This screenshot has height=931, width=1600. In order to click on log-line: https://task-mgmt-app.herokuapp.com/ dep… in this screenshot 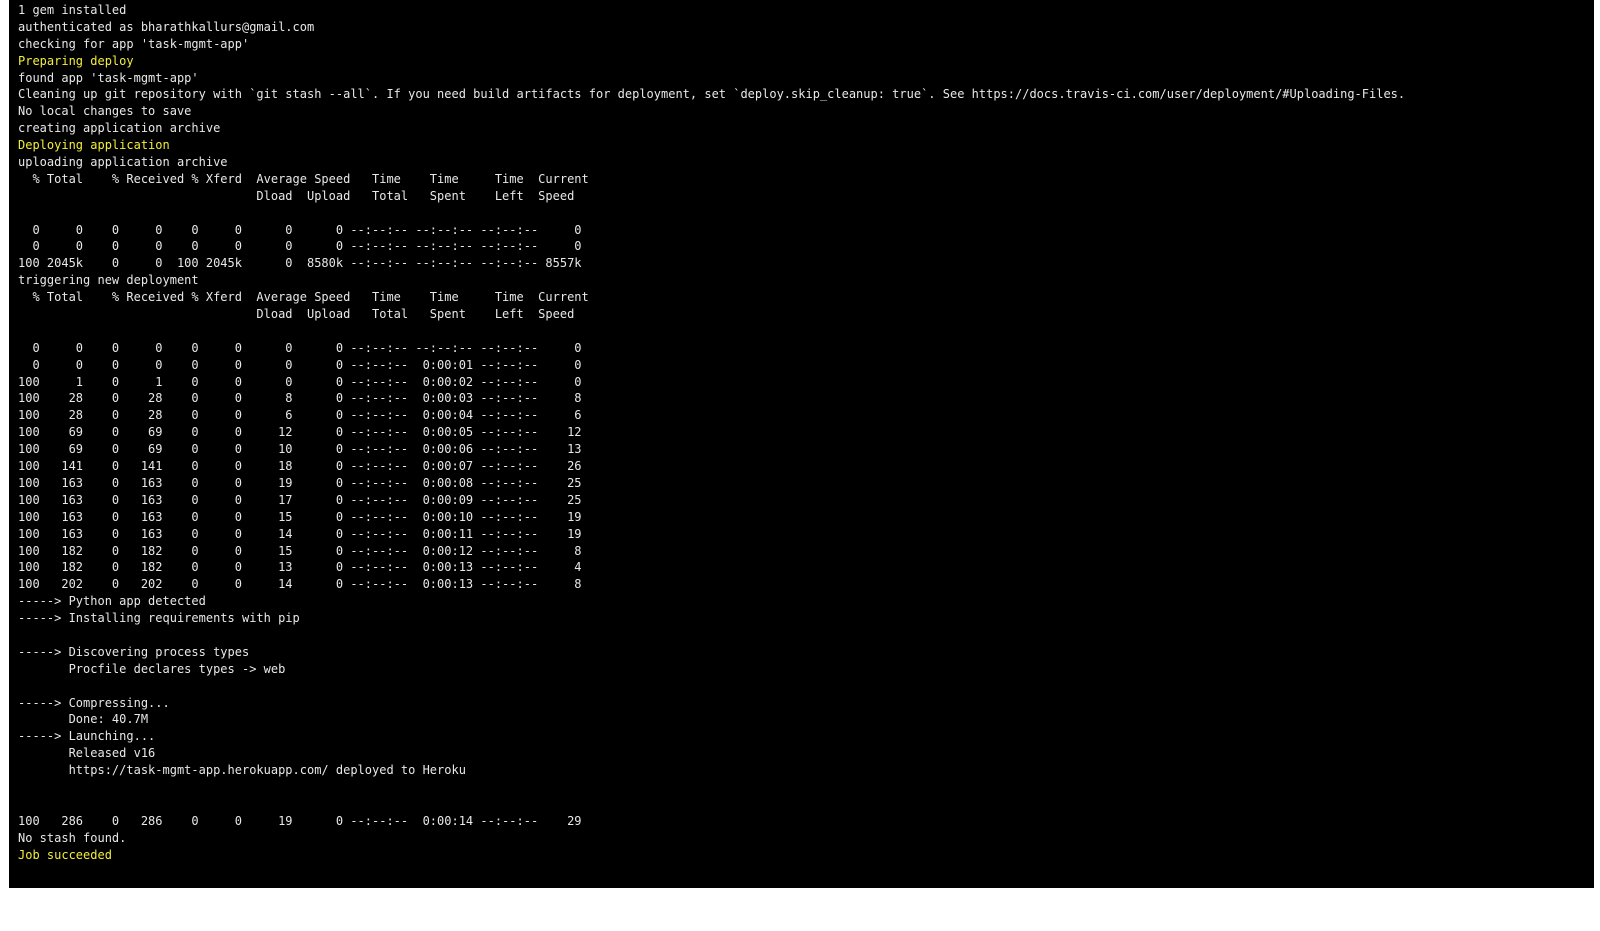, I will do `click(242, 770)`.